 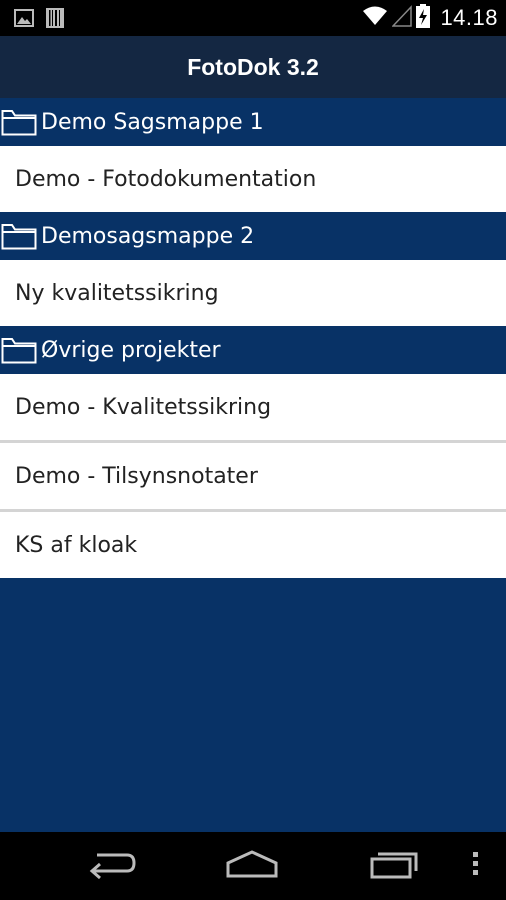 What do you see at coordinates (131, 350) in the screenshot?
I see `section-header-label: Øvrige projekter` at bounding box center [131, 350].